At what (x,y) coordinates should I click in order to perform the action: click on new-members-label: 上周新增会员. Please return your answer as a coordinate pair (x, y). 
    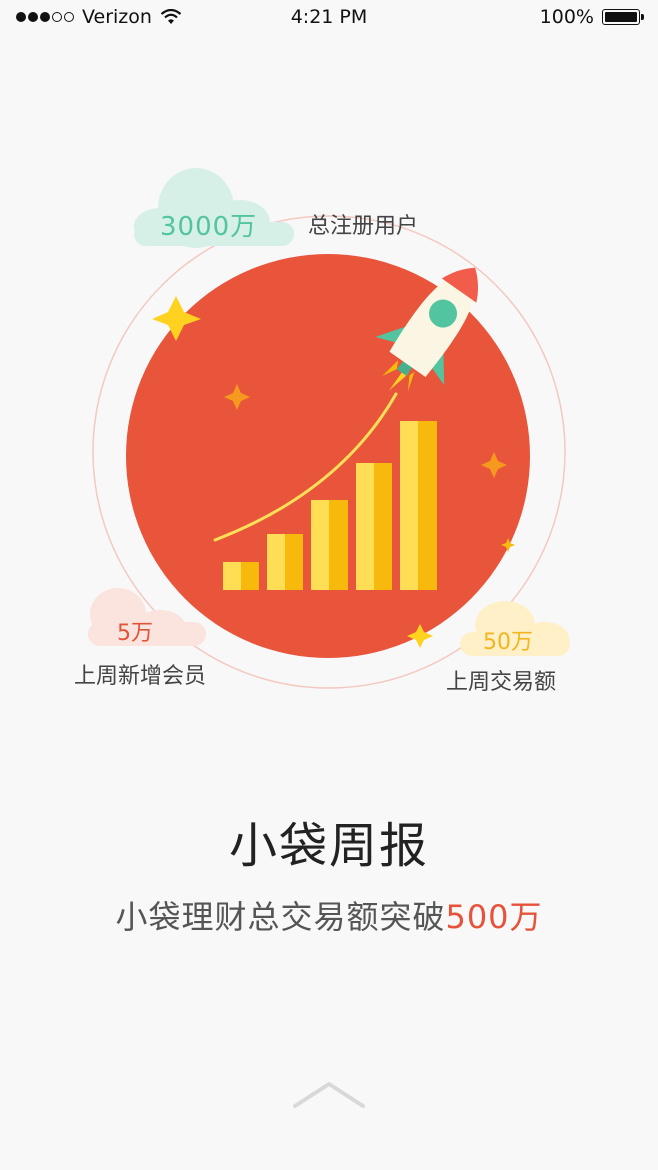
    Looking at the image, I should click on (140, 676).